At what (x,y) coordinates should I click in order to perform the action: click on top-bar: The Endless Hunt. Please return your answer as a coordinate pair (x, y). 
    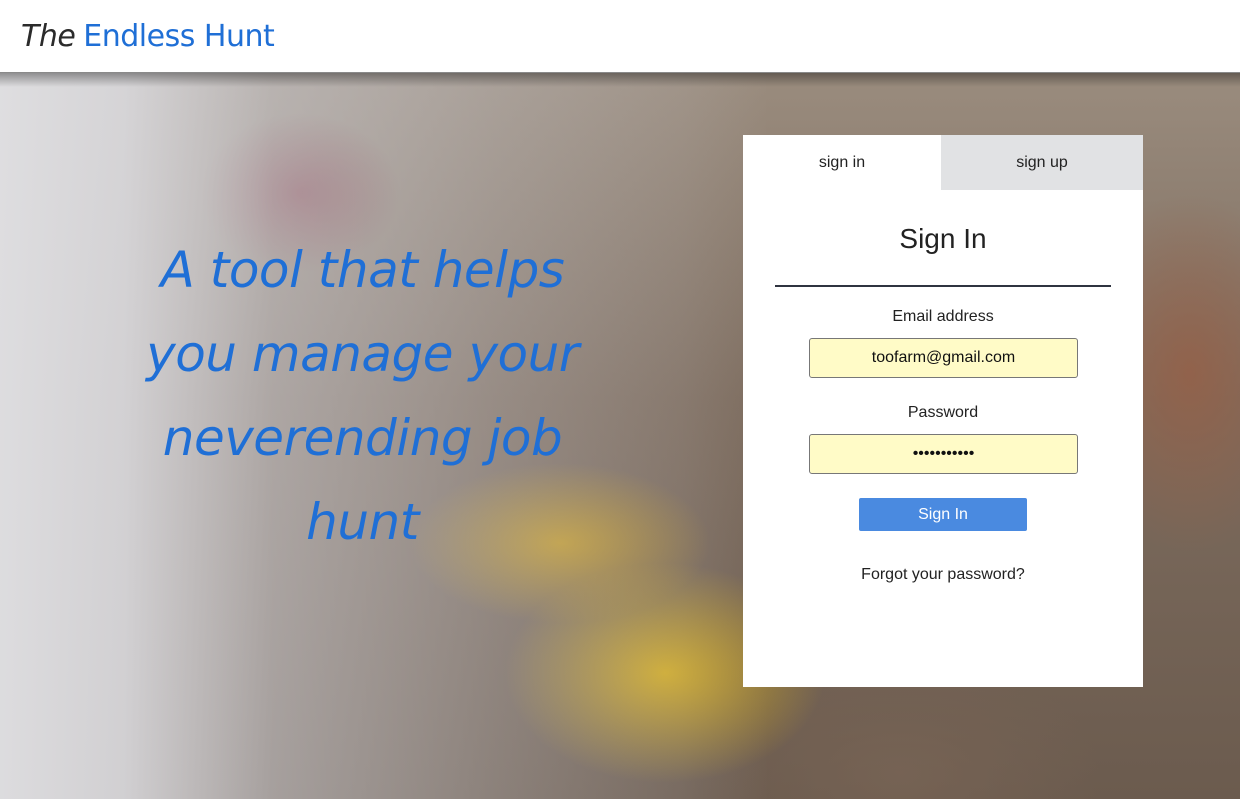
    Looking at the image, I should click on (620, 36).